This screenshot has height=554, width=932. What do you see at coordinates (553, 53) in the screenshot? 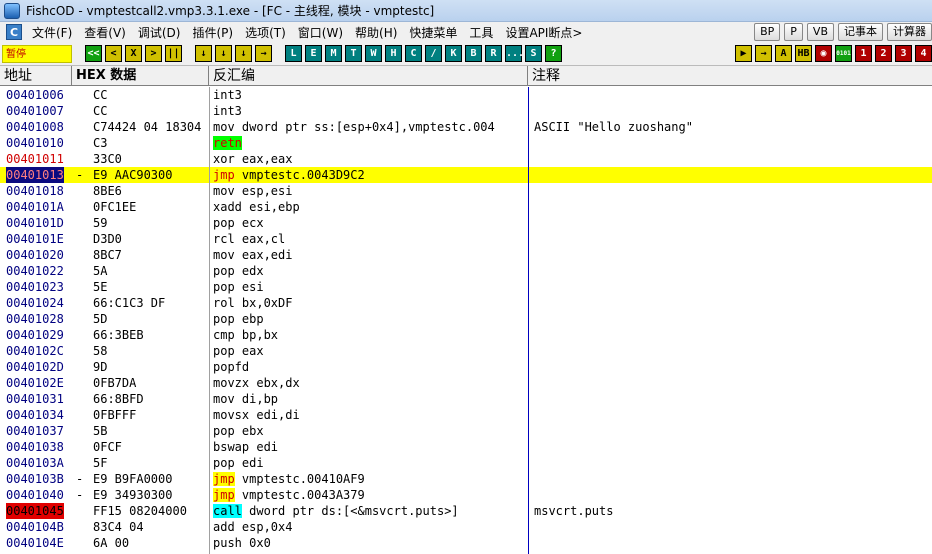
I see `help-icon: ?` at bounding box center [553, 53].